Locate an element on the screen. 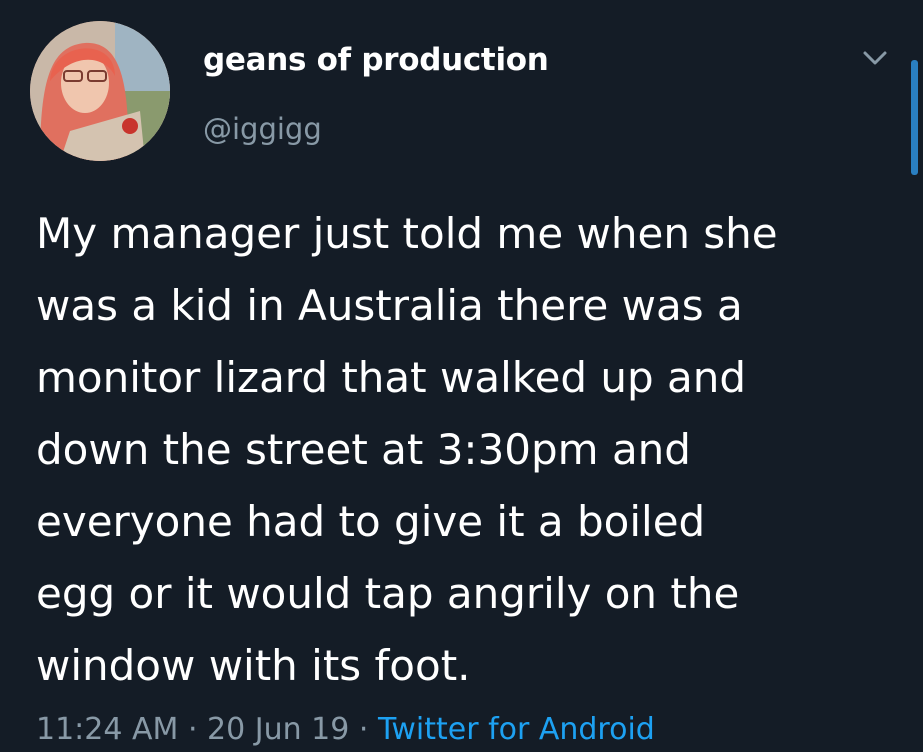  tweet-line: egg or it would tap angrily on the is located at coordinates (388, 593).